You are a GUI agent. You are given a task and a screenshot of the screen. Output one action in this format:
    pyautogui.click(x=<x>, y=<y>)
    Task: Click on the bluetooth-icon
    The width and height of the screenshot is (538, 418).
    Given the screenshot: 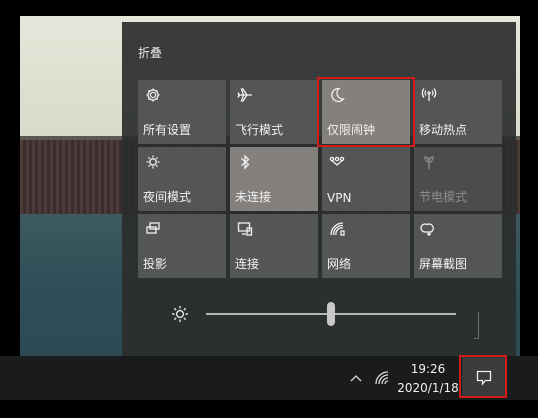 What is the action you would take?
    pyautogui.click(x=245, y=162)
    